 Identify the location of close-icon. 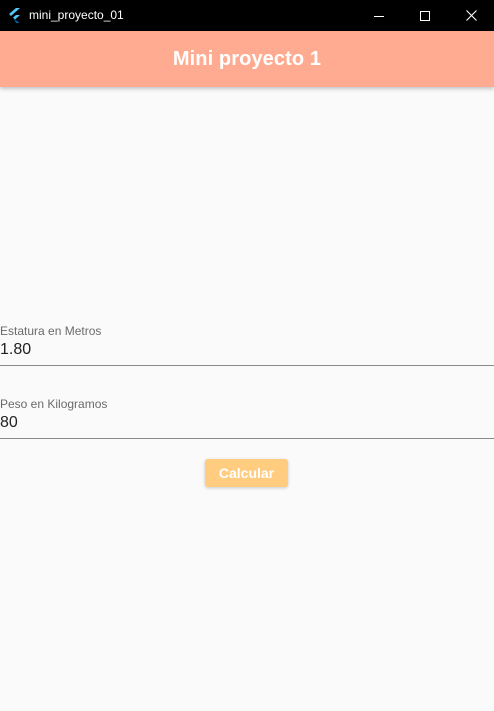
(471, 15).